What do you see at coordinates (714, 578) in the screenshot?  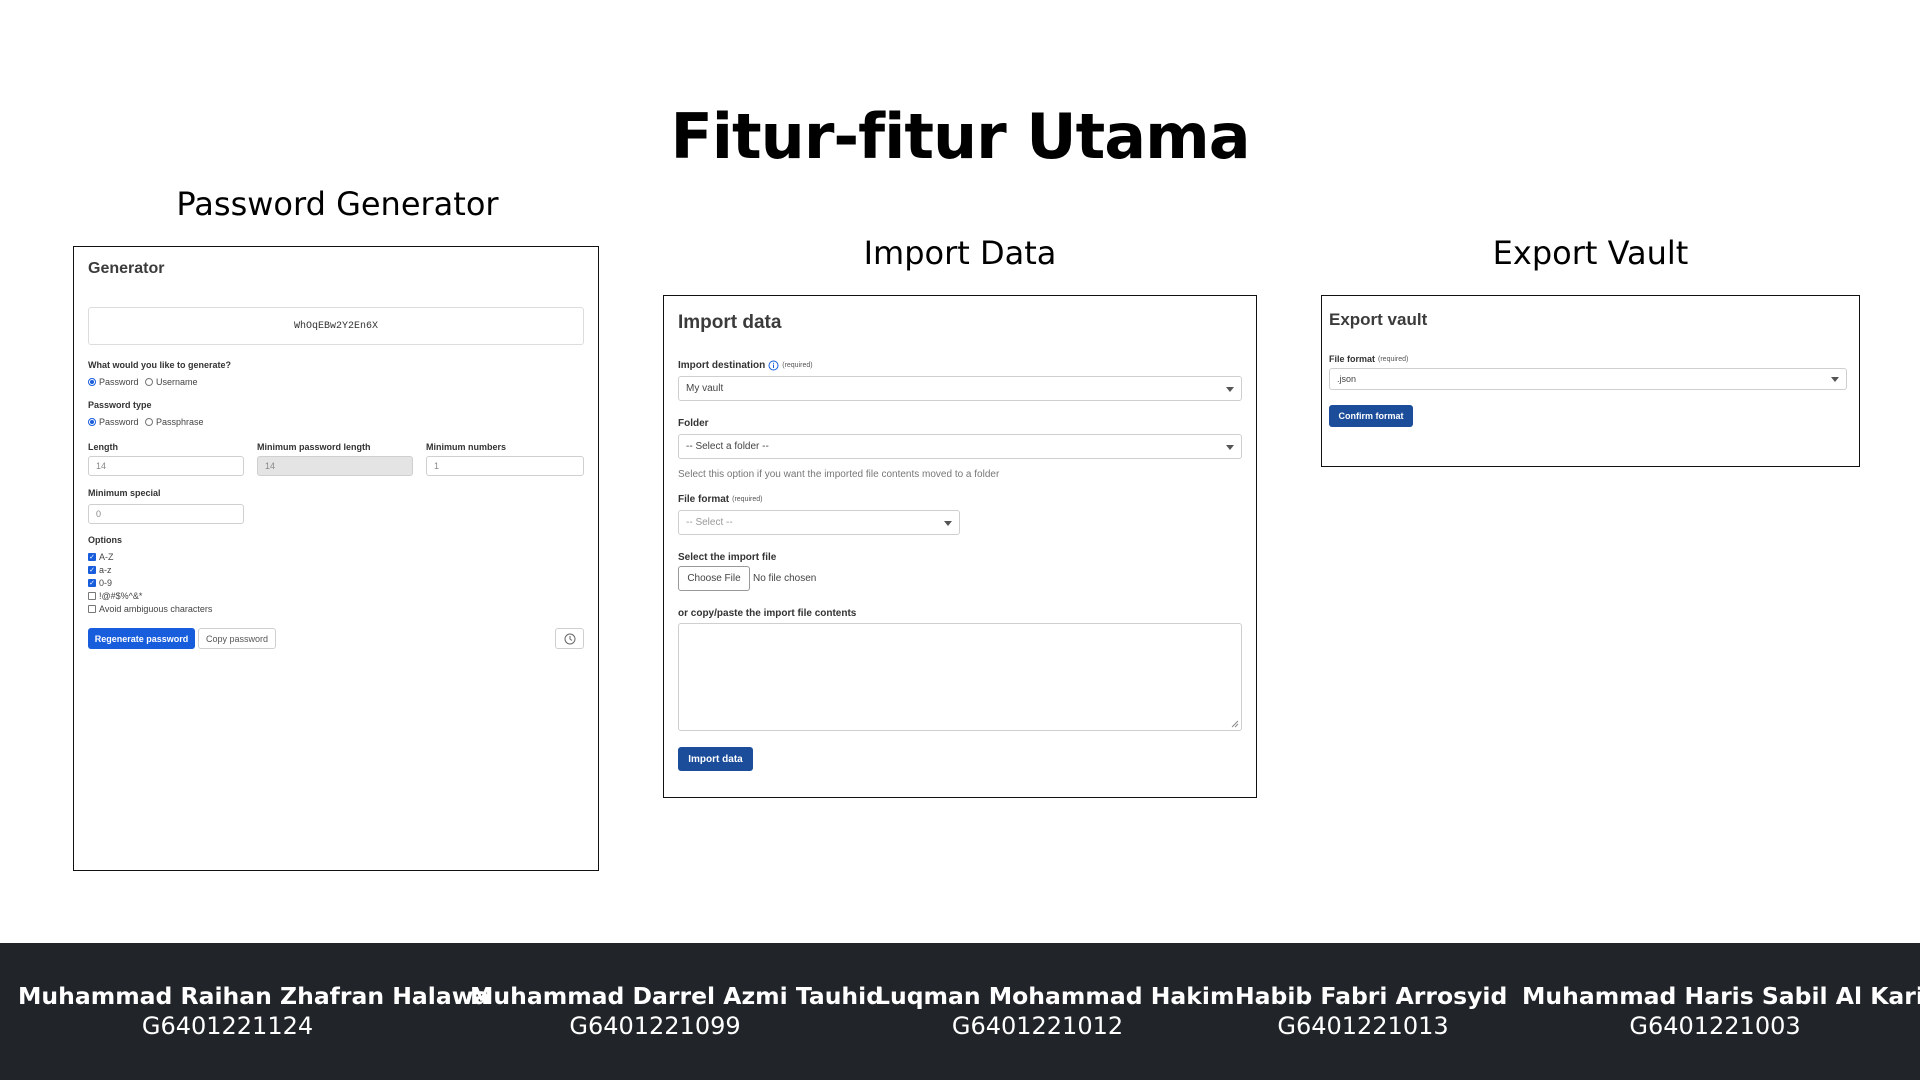 I see `choose-file-button: Choose File` at bounding box center [714, 578].